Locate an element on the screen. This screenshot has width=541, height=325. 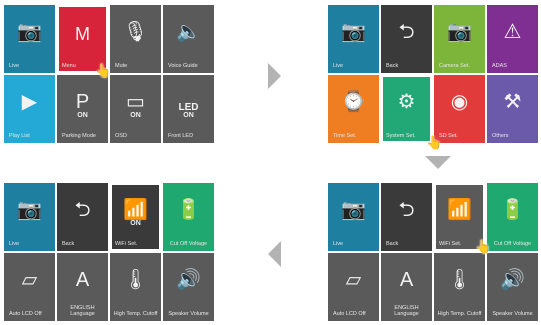
tile-others: ⚒ Others is located at coordinates (512, 109).